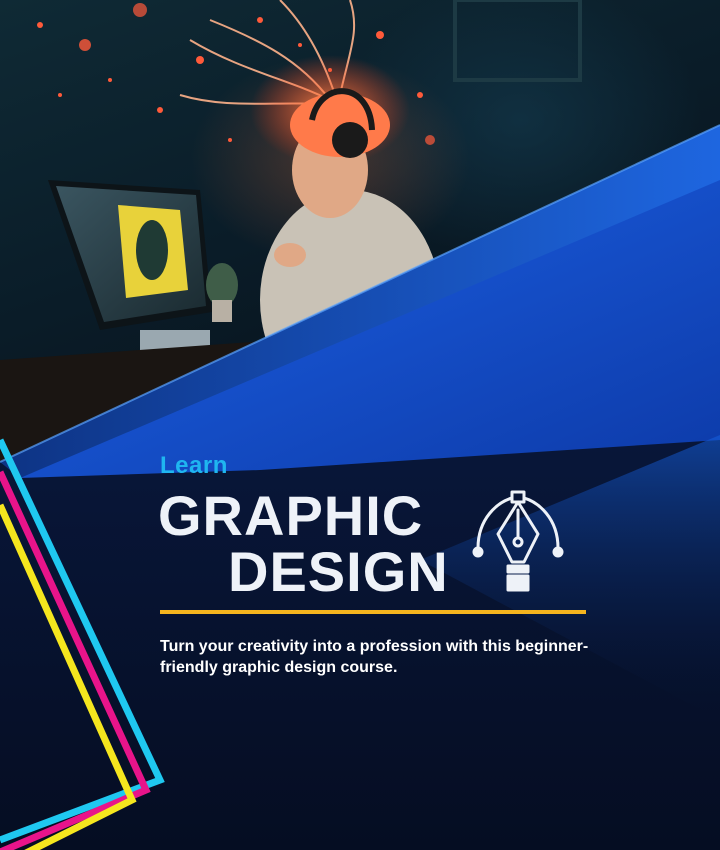 This screenshot has width=720, height=850. I want to click on title-line-2: DESIGN, so click(338, 571).